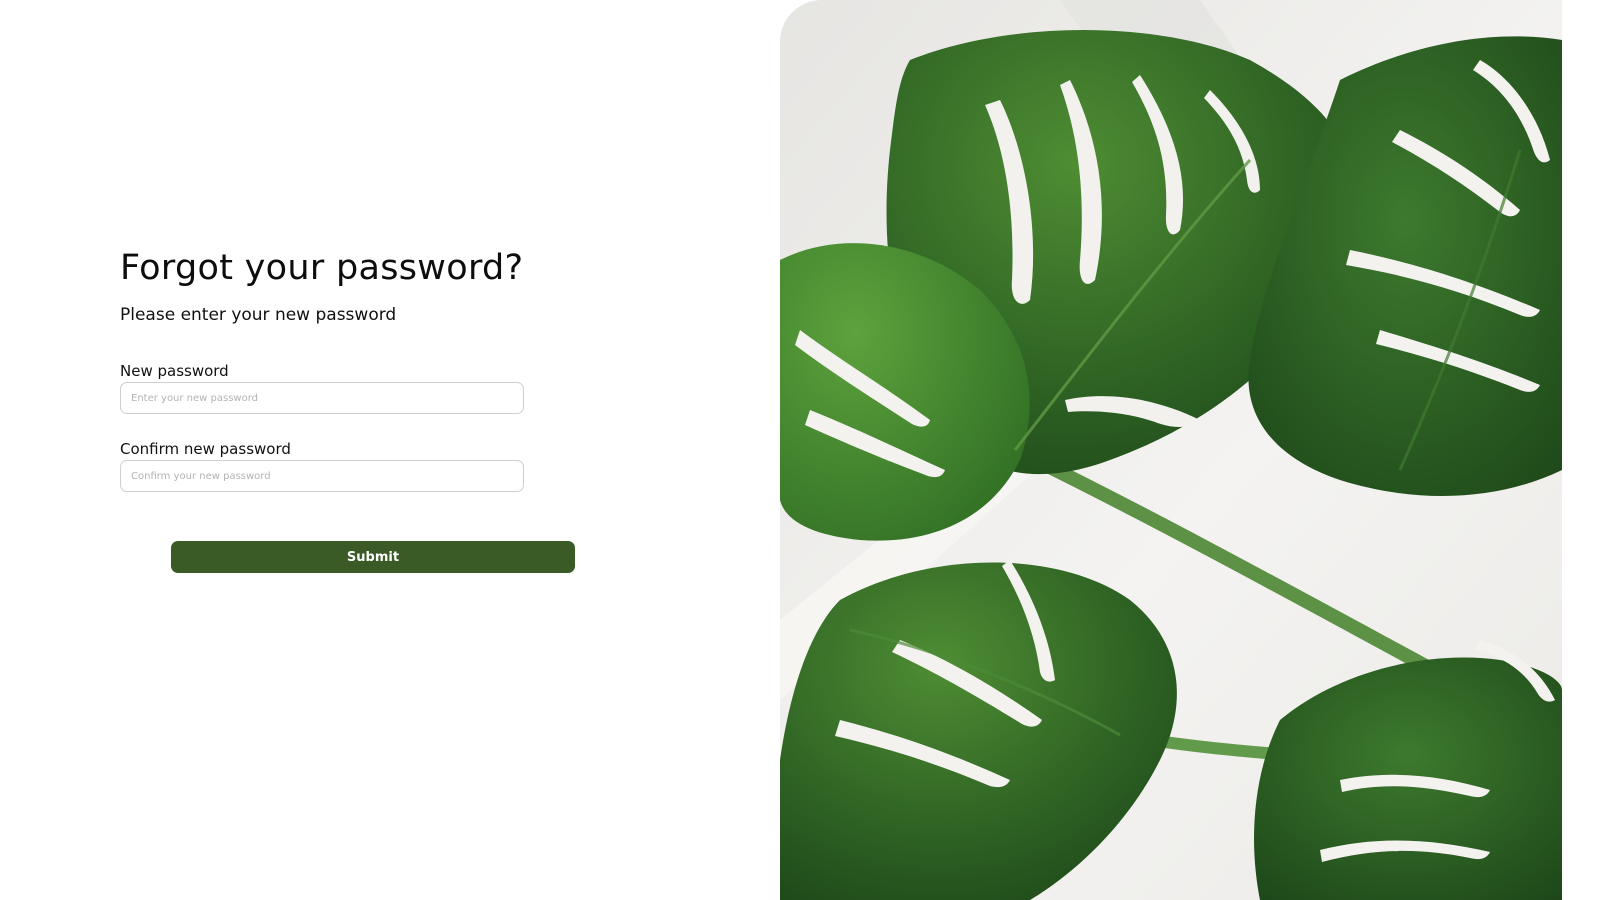  I want to click on confirm-password-input, so click(322, 476).